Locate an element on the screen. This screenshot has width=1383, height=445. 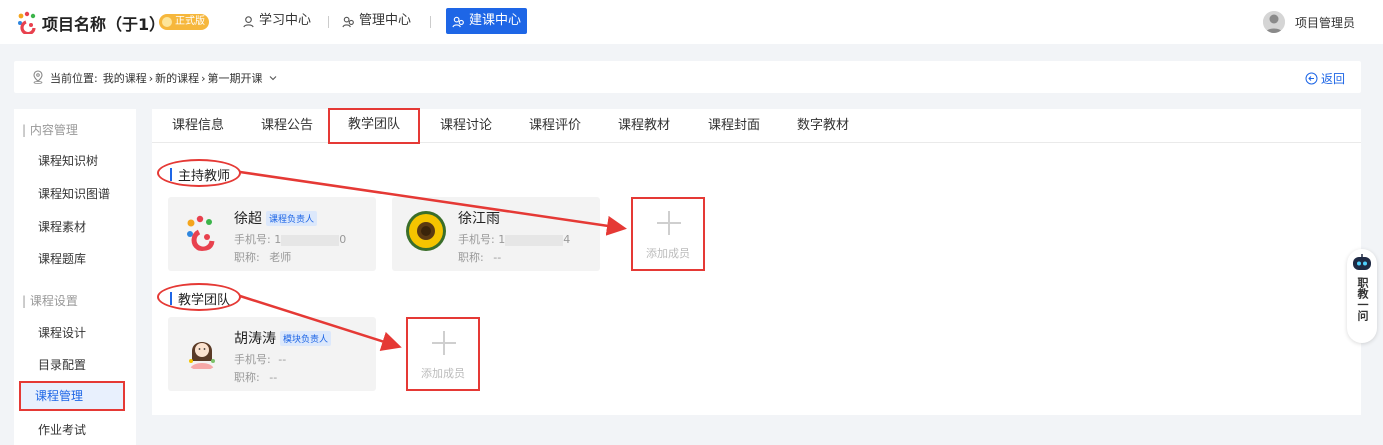
nav-build-center-label: 建课中心 is located at coordinates (495, 20).